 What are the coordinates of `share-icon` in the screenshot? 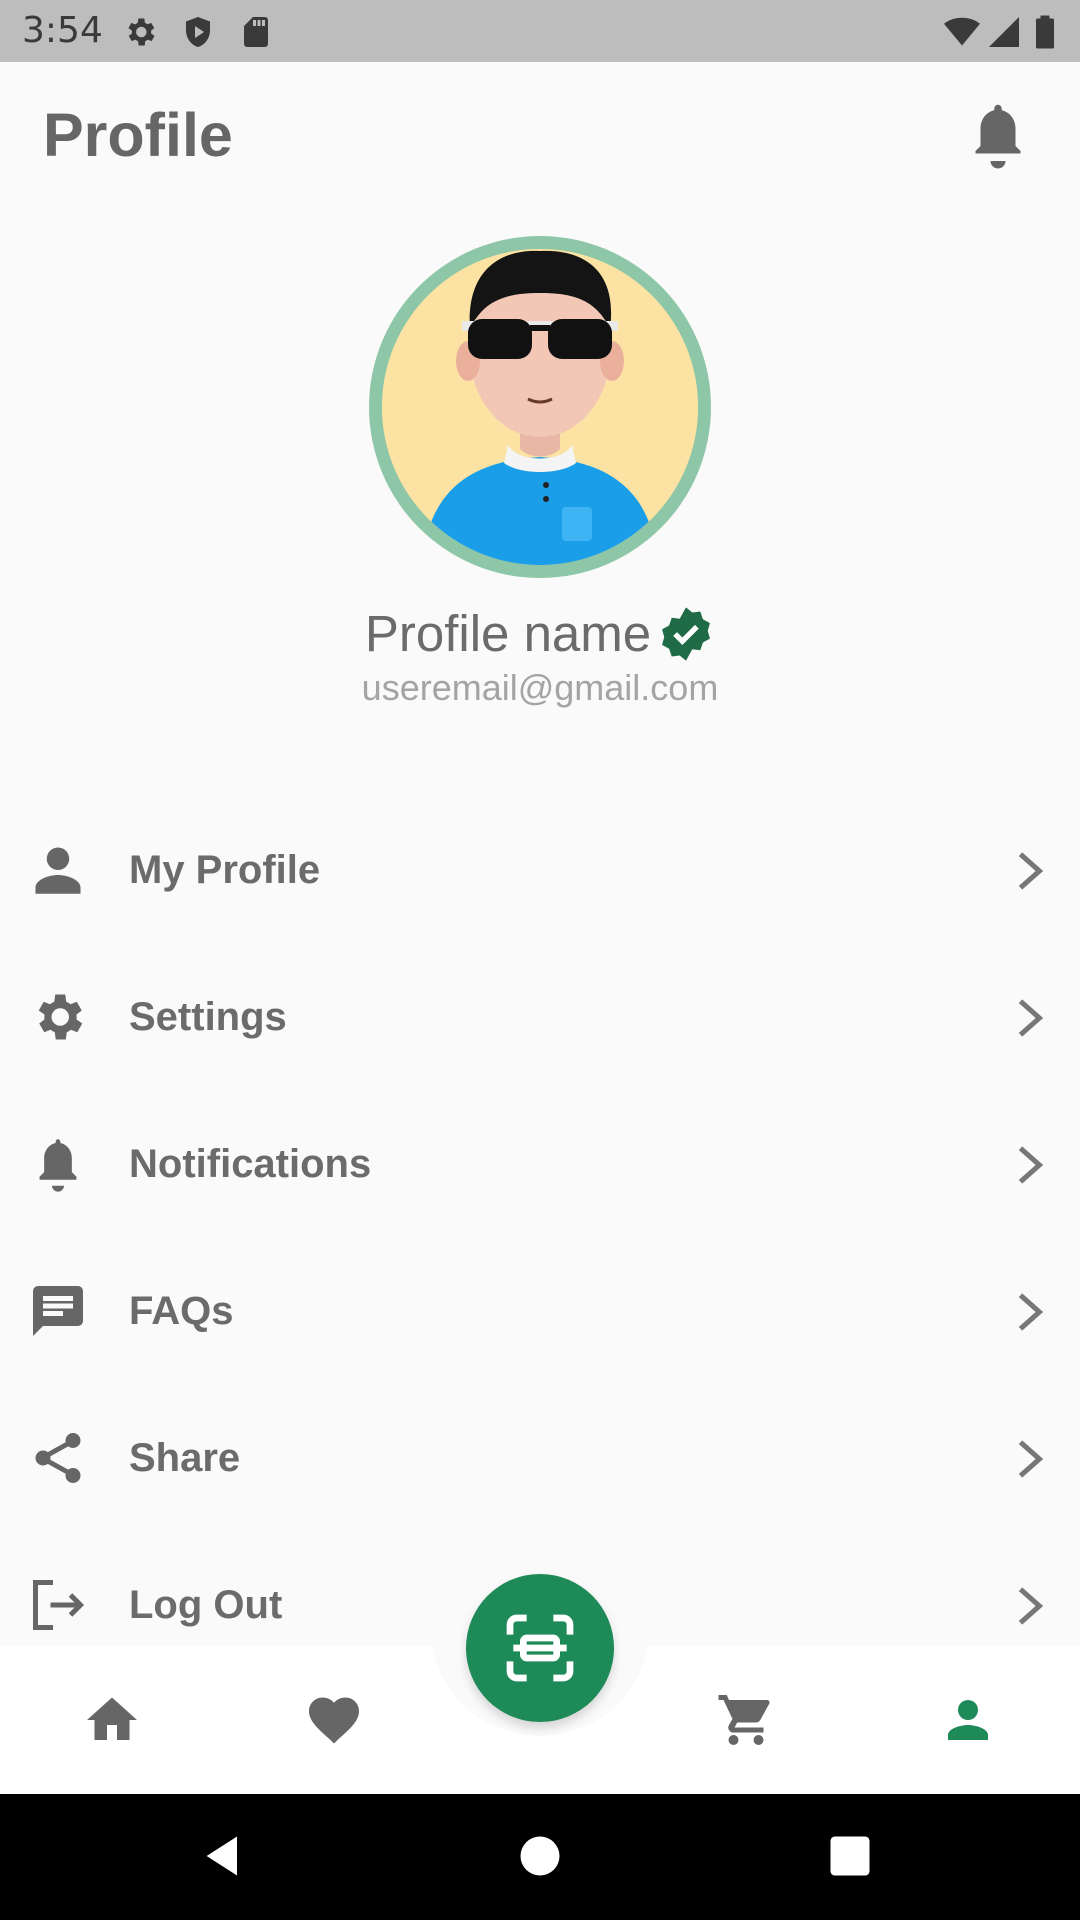 It's located at (58, 1458).